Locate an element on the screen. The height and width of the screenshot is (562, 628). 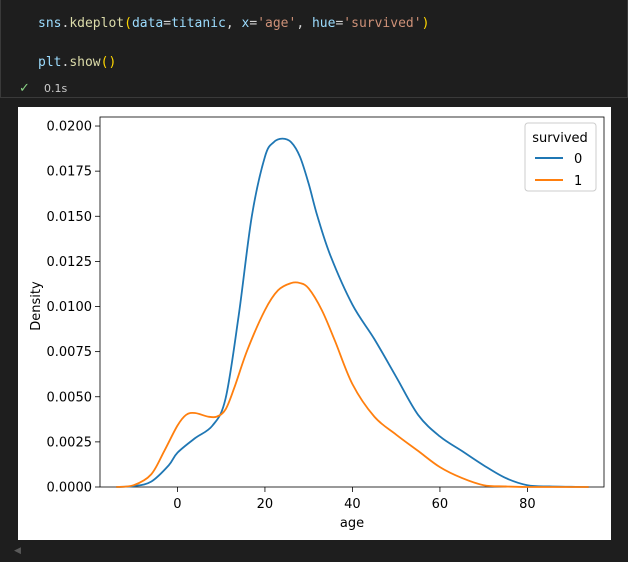
y-tick-label: 0.0200 is located at coordinates (70, 127).